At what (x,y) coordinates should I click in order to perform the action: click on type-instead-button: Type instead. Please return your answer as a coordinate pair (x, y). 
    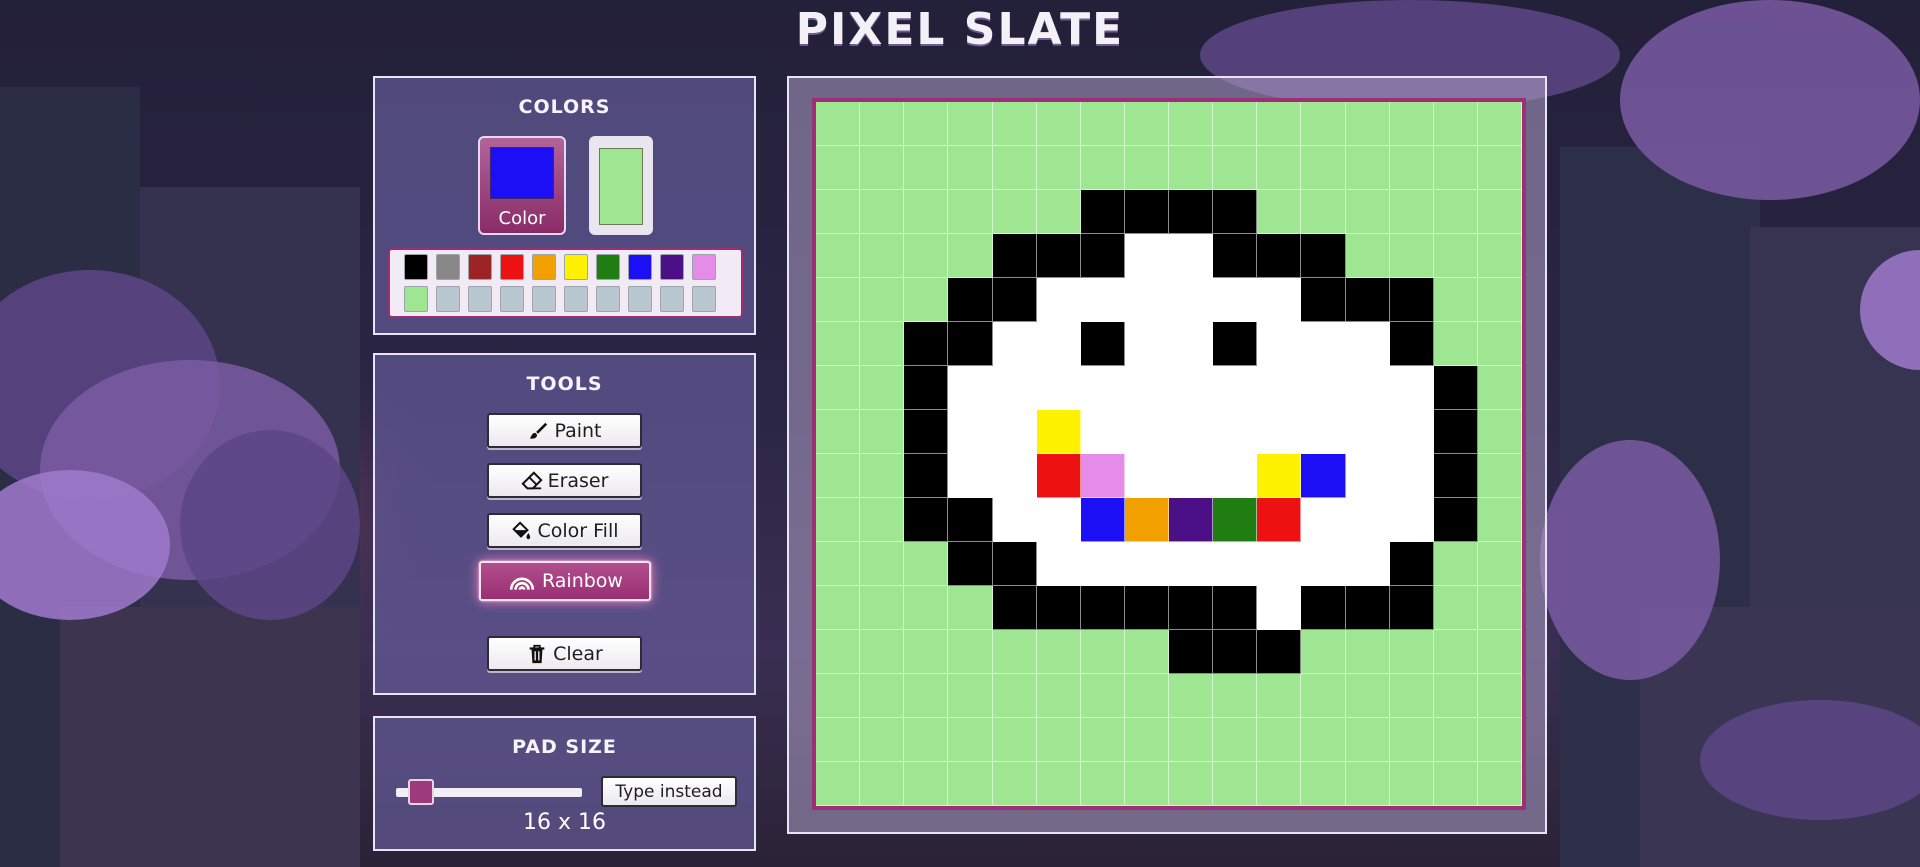
    Looking at the image, I should click on (669, 791).